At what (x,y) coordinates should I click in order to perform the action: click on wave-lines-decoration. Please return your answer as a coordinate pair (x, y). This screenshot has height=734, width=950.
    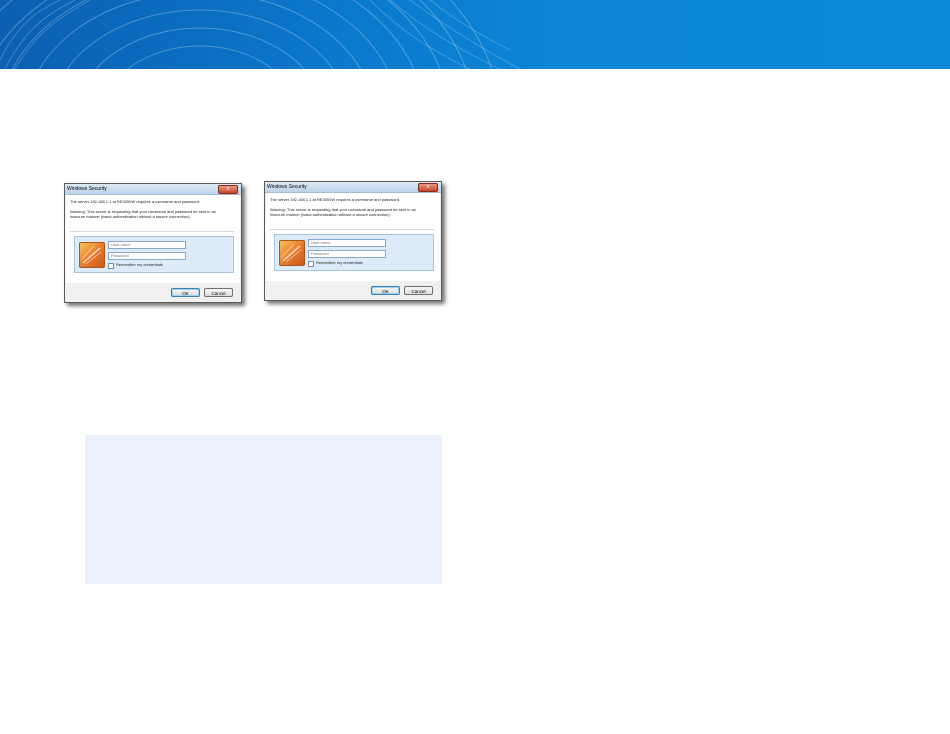
    Looking at the image, I should click on (260, 34).